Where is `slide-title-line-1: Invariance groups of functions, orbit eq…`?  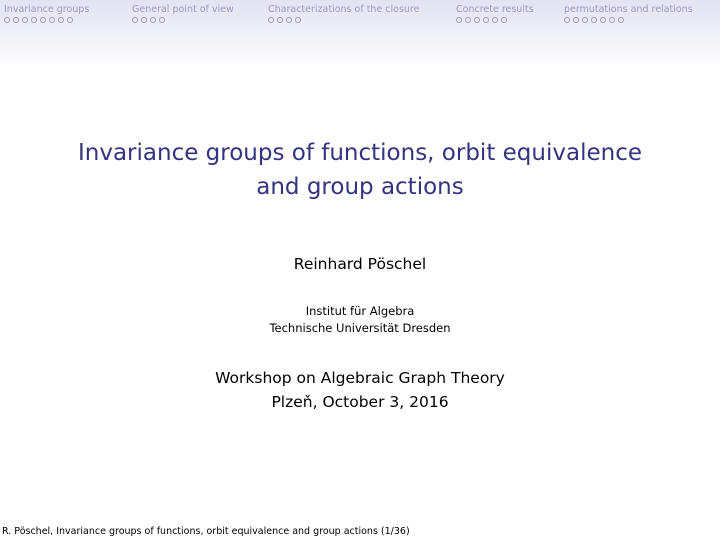 slide-title-line-1: Invariance groups of functions, orbit eq… is located at coordinates (359, 153).